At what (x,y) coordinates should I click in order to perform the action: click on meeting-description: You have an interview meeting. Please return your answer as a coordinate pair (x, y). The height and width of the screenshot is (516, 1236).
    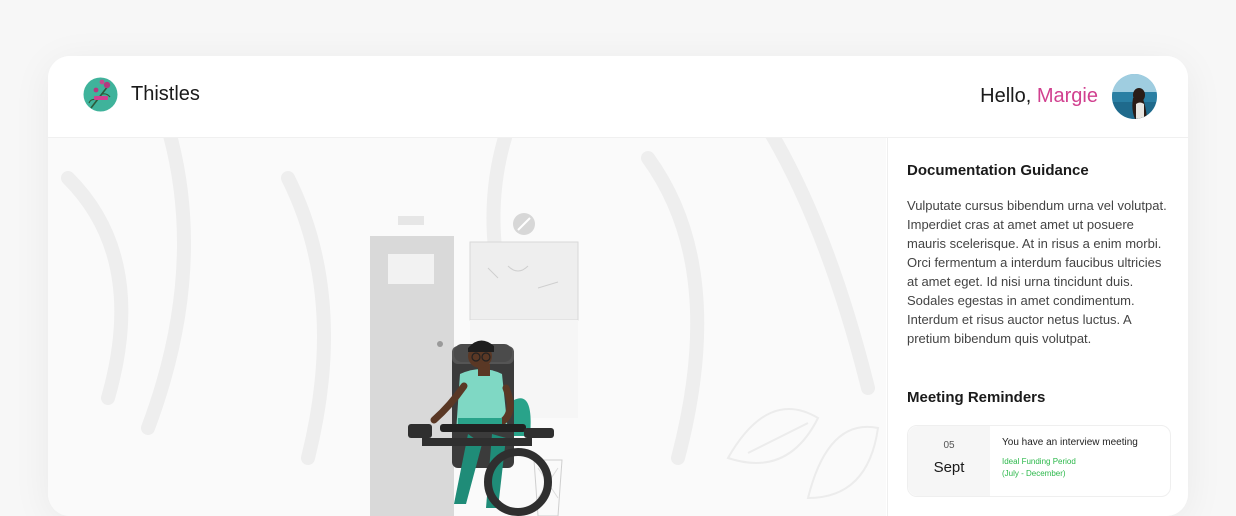
    Looking at the image, I should click on (1070, 442).